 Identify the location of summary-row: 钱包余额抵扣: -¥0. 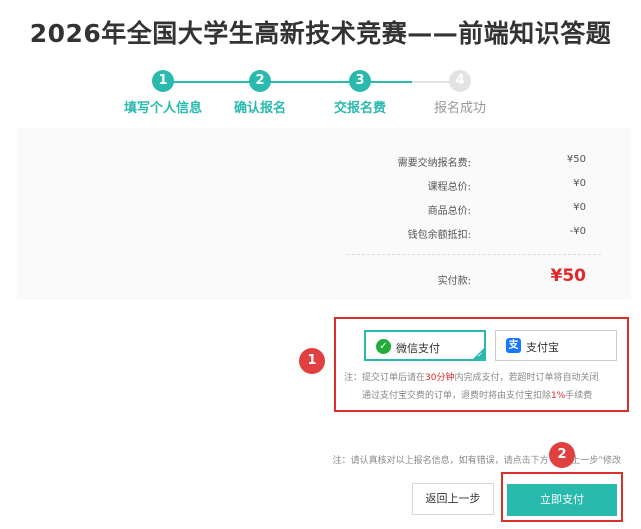
(446, 236).